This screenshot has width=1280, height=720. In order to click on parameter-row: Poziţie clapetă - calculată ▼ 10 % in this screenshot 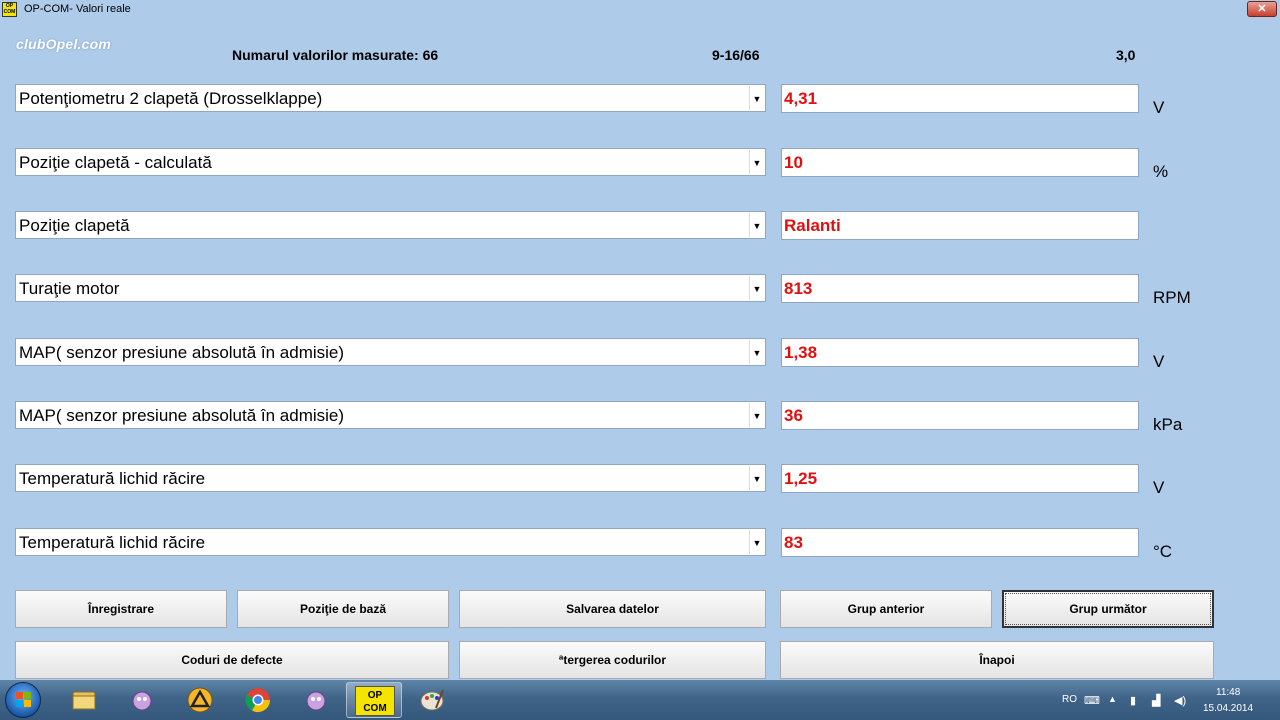, I will do `click(640, 164)`.